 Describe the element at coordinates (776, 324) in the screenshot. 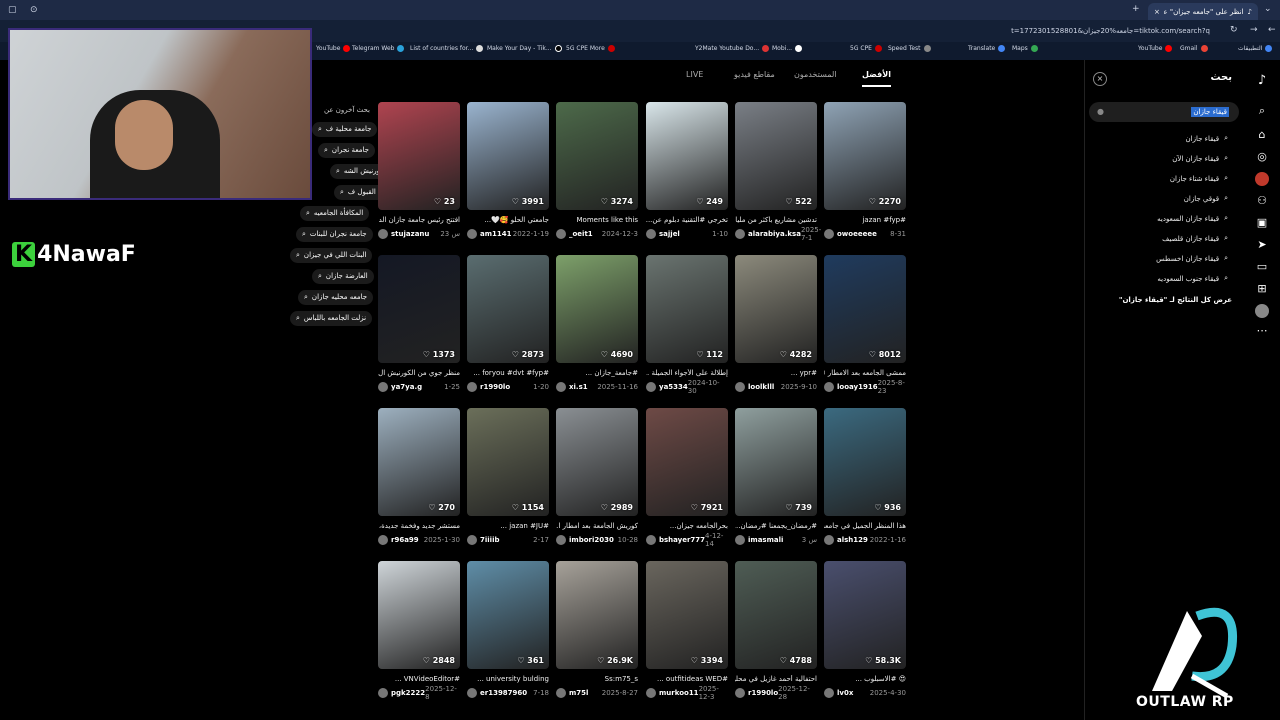

I see `video-card: ♡ 4282 #ypr ... loolklll 2025-9-10` at that location.